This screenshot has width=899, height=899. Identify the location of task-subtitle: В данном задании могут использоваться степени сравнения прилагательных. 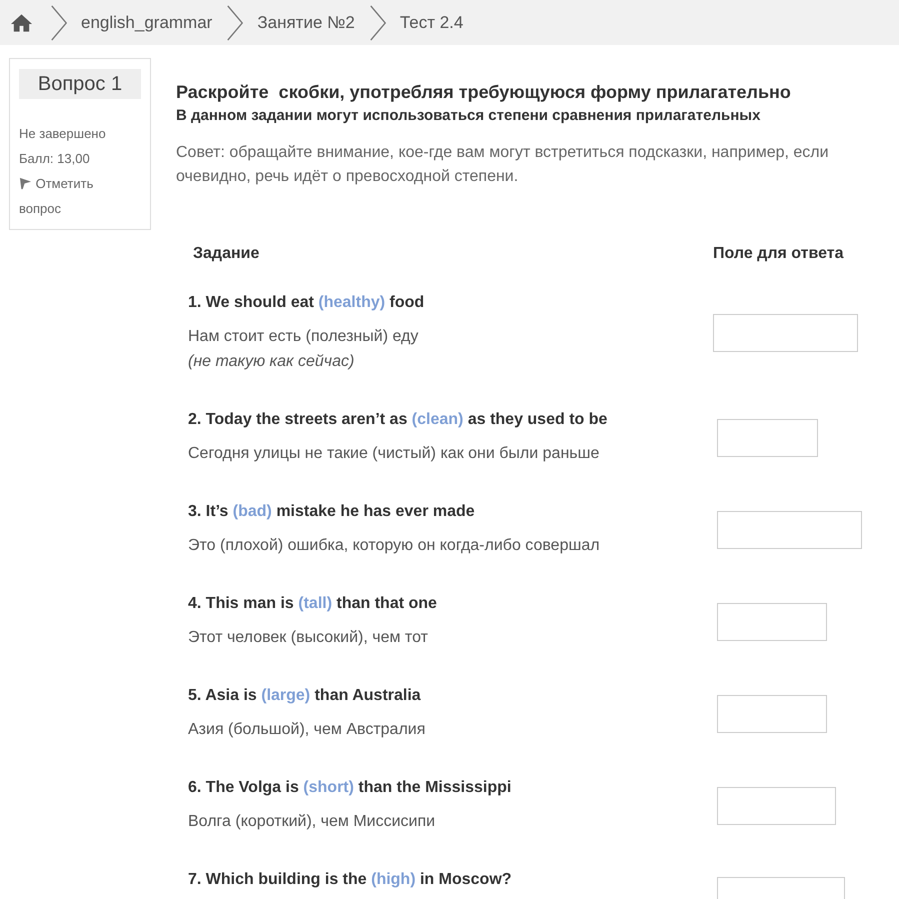
(469, 116).